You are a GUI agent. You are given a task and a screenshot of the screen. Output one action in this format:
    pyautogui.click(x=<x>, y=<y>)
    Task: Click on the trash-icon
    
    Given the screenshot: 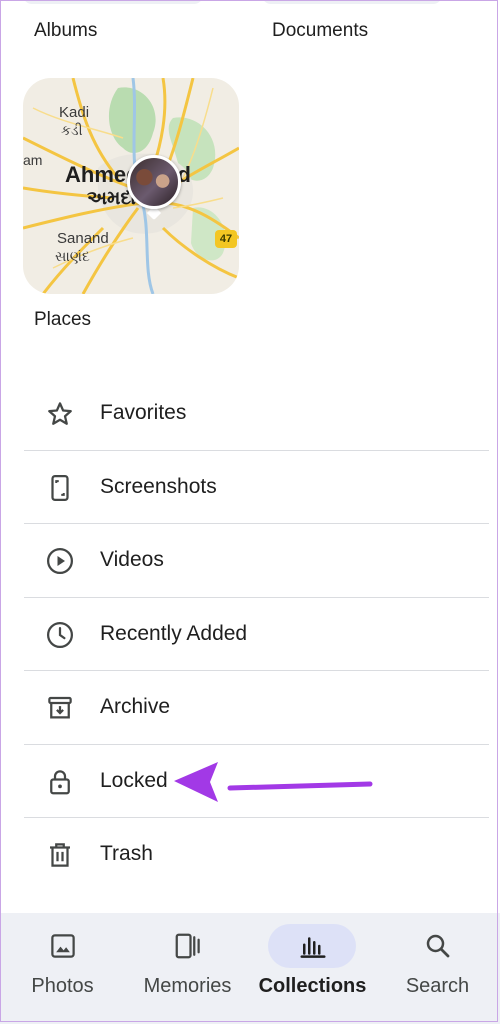 What is the action you would take?
    pyautogui.click(x=60, y=855)
    